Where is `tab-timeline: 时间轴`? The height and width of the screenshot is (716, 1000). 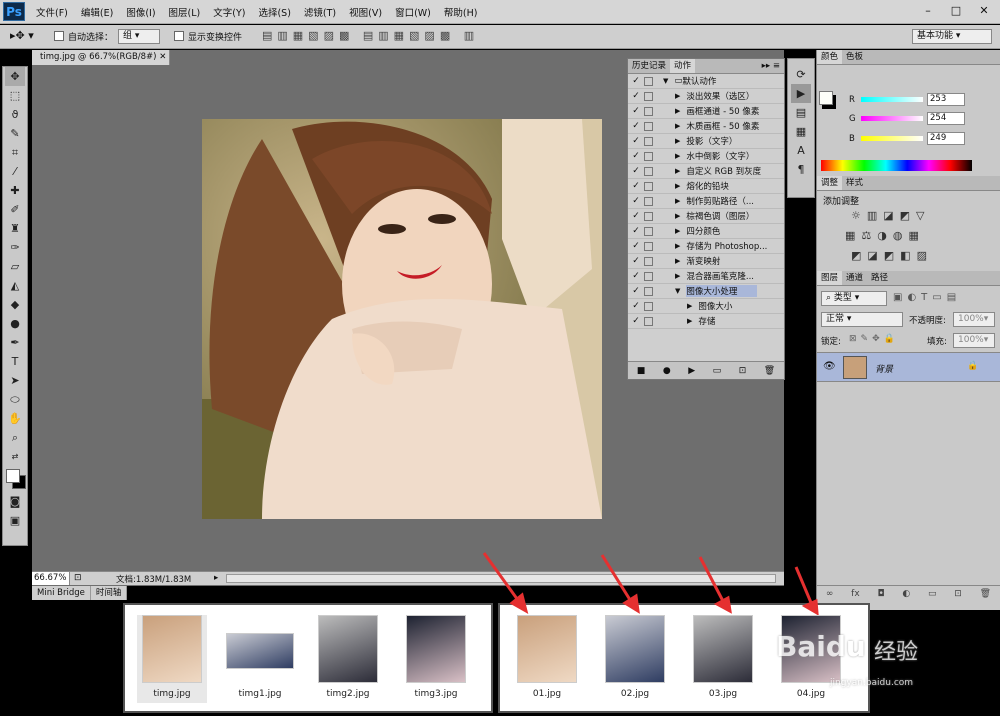 tab-timeline: 时间轴 is located at coordinates (109, 593).